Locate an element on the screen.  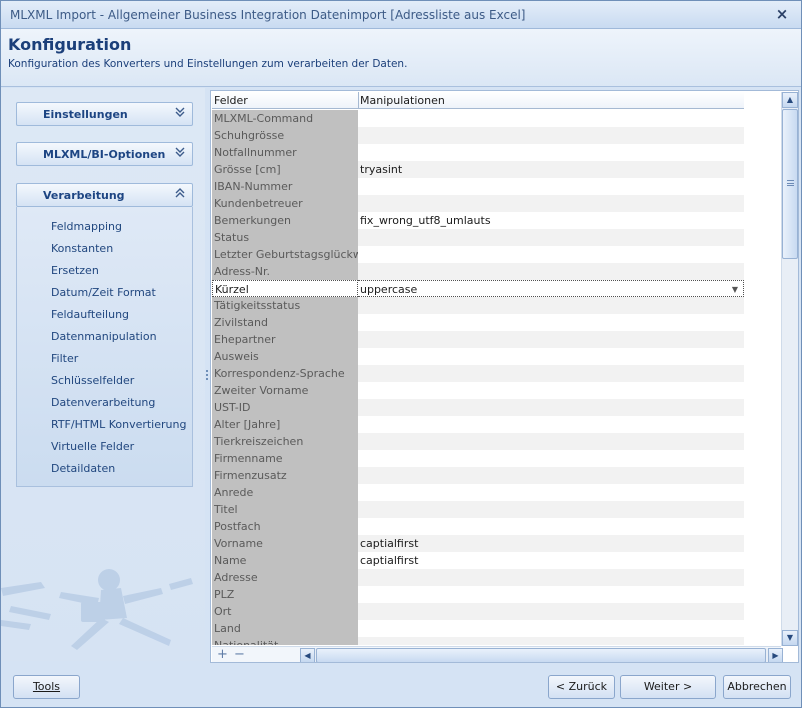
table-row: Land is located at coordinates (478, 628).